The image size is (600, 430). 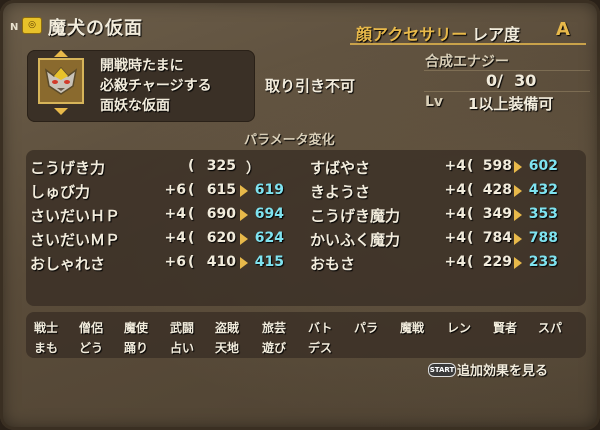 I want to click on rarity-value: A, so click(x=563, y=29).